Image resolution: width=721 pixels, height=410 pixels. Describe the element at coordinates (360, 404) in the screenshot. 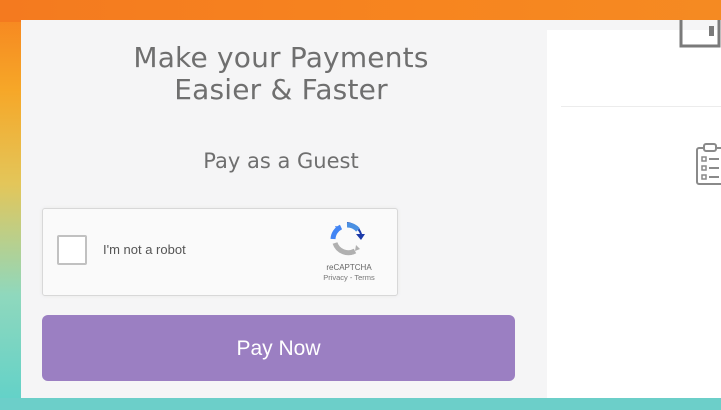

I see `frame-bottom-border` at that location.